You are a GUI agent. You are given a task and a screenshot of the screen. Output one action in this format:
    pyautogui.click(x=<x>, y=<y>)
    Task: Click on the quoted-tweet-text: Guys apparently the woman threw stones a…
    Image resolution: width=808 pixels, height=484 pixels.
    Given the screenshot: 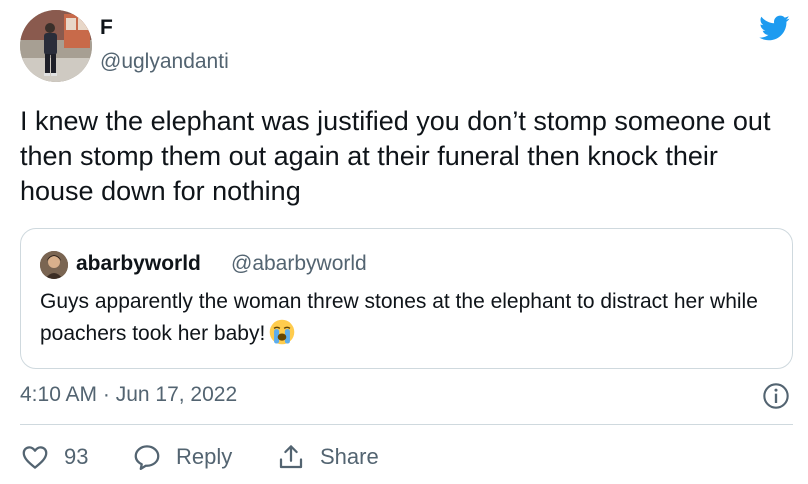 What is the action you would take?
    pyautogui.click(x=399, y=317)
    